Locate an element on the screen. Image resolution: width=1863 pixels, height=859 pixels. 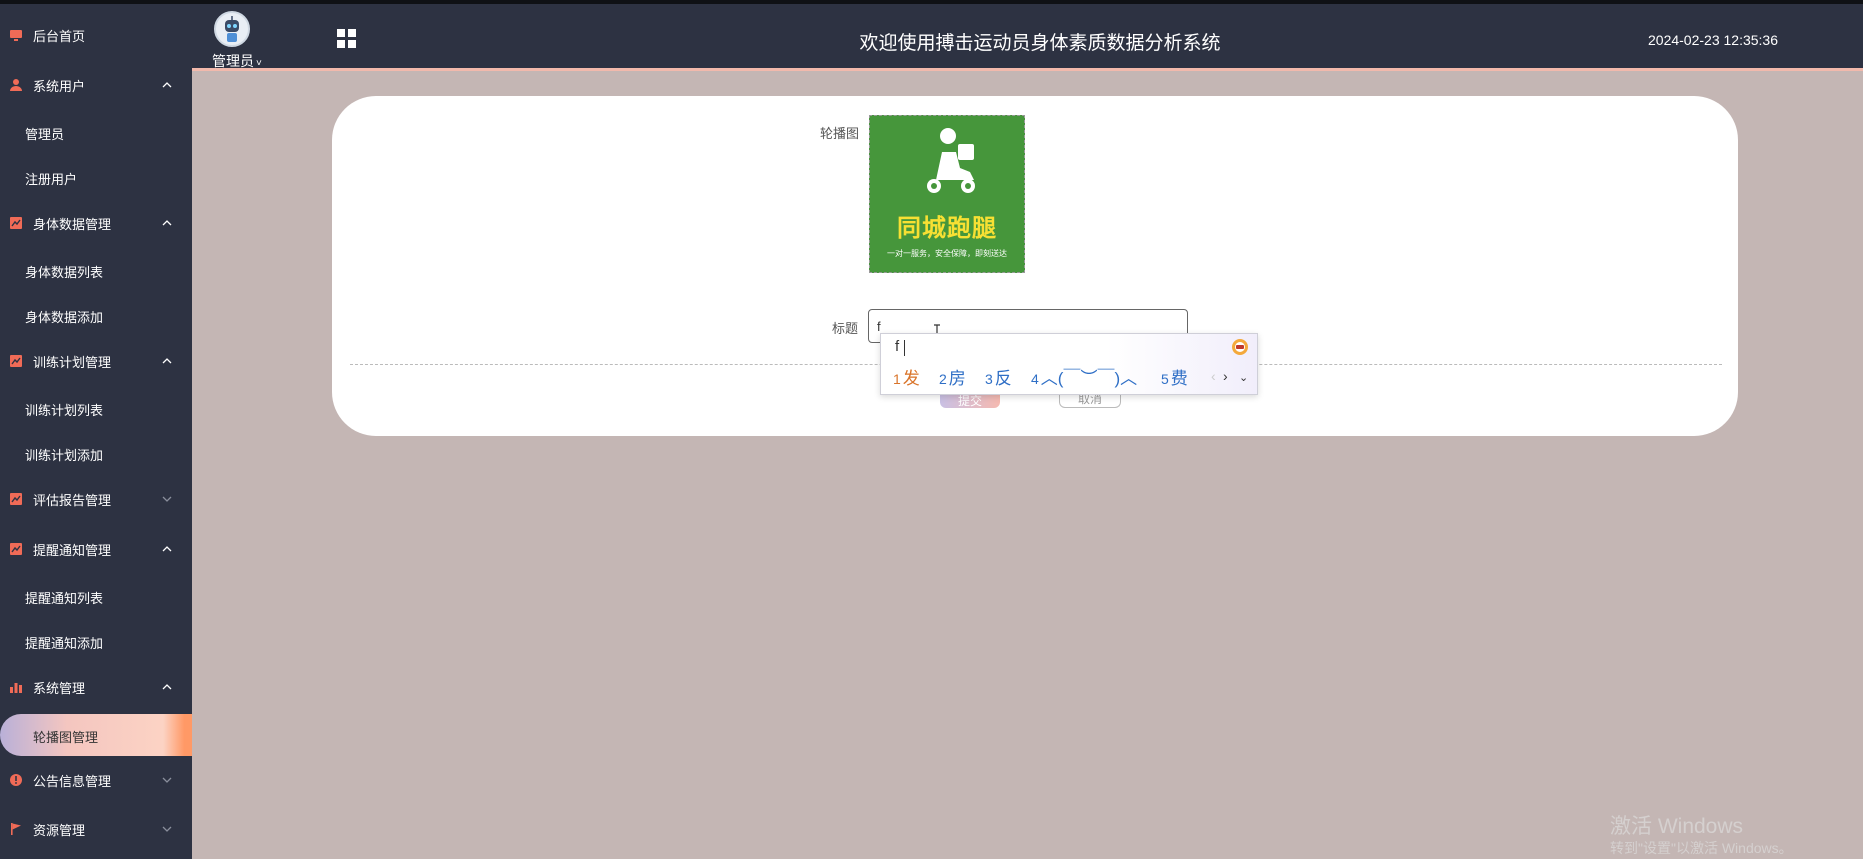
datetime-display: 2024-02-23 12:35:36 is located at coordinates (1713, 40).